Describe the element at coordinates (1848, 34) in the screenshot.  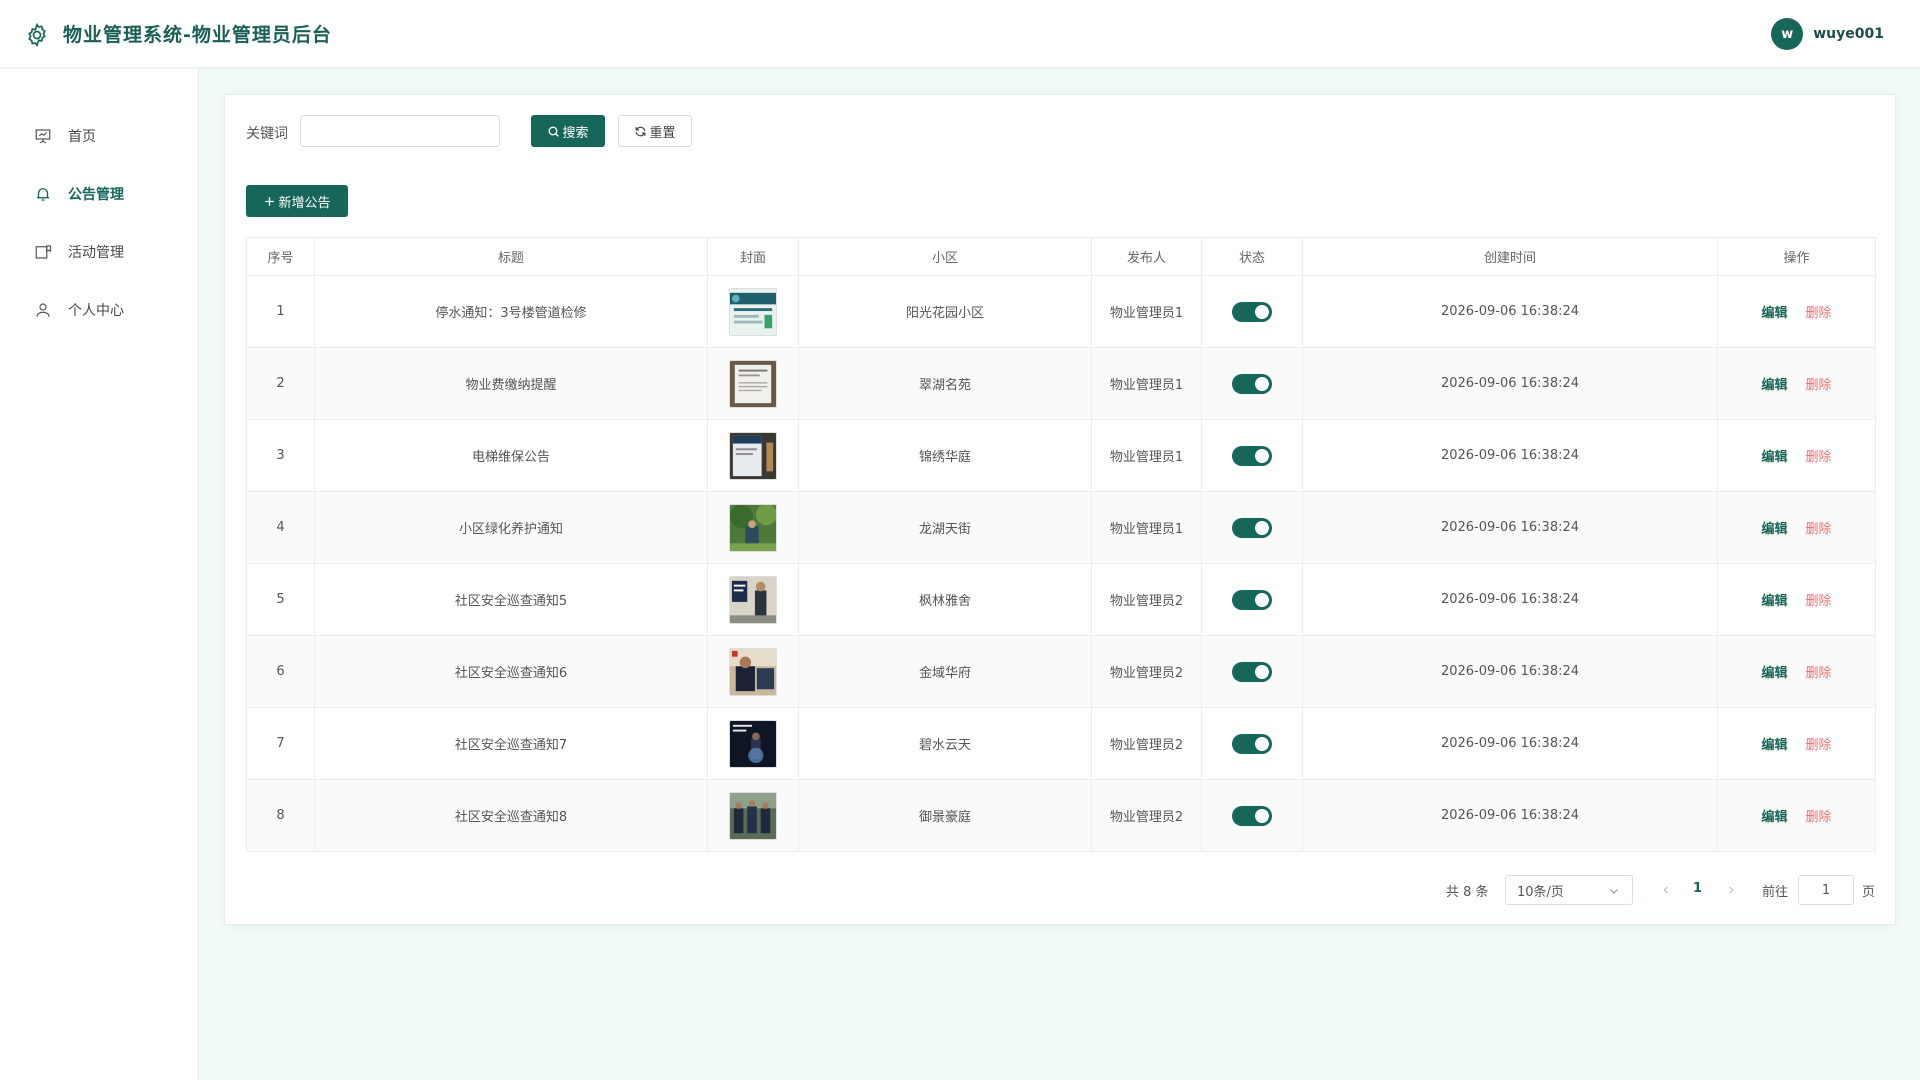
I see `username: wuye001` at that location.